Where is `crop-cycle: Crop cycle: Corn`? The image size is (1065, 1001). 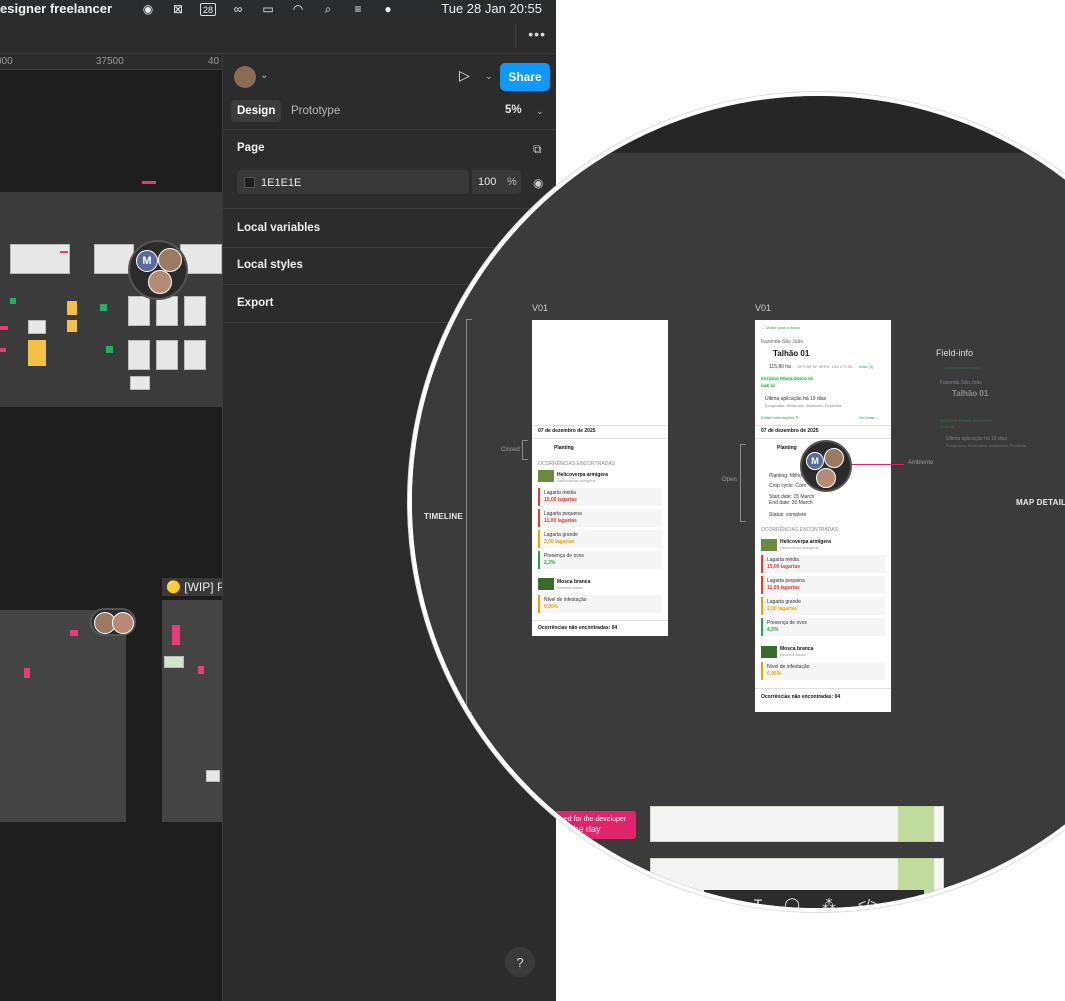
crop-cycle: Crop cycle: Corn is located at coordinates (788, 486).